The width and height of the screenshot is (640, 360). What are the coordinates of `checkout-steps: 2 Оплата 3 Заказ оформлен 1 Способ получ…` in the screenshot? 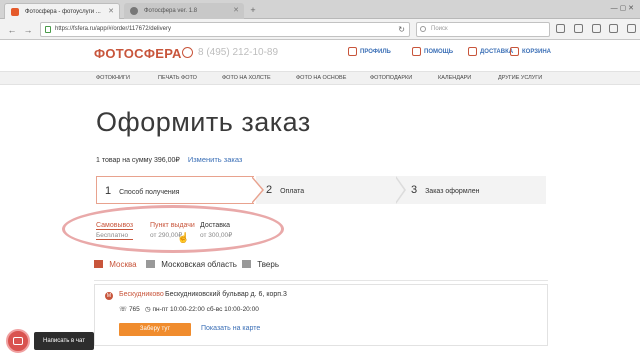 It's located at (321, 190).